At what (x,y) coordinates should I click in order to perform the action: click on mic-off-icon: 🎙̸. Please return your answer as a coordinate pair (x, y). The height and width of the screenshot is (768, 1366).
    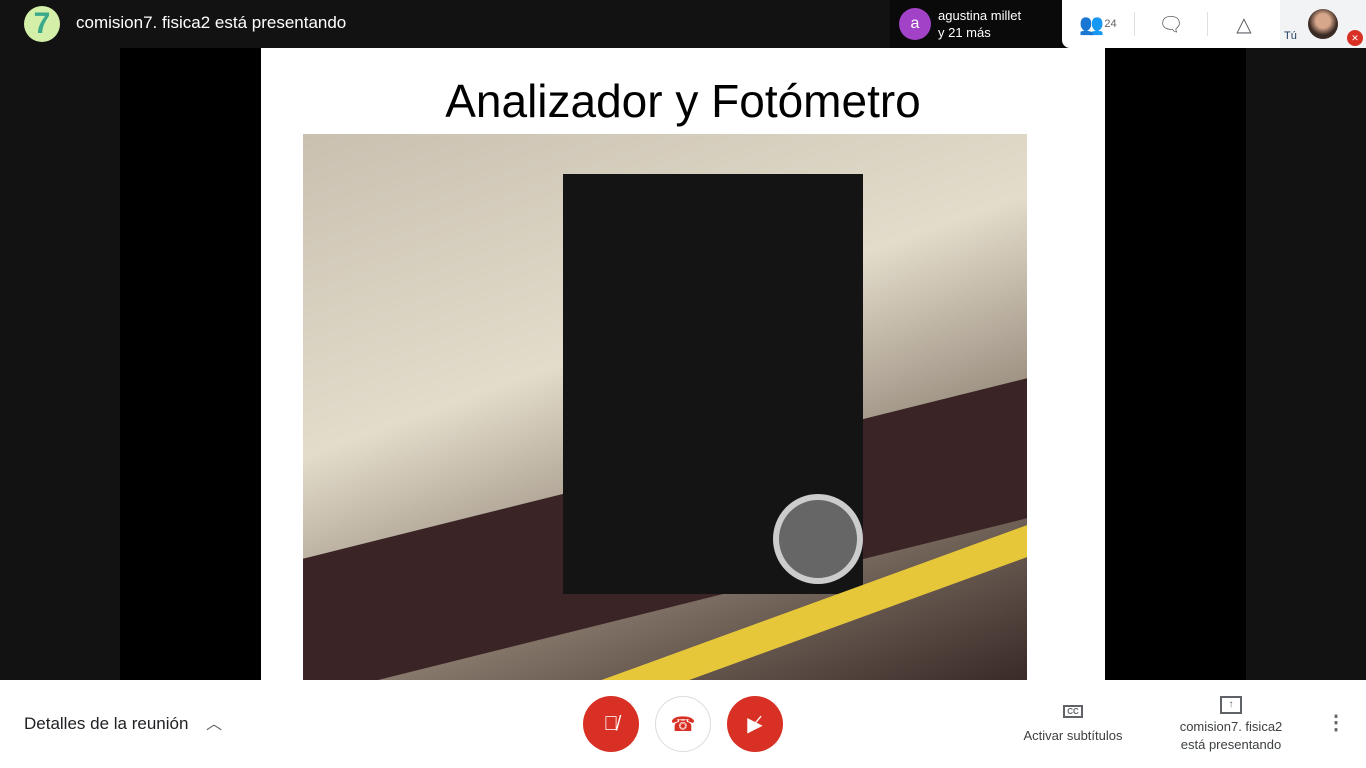
    Looking at the image, I should click on (611, 723).